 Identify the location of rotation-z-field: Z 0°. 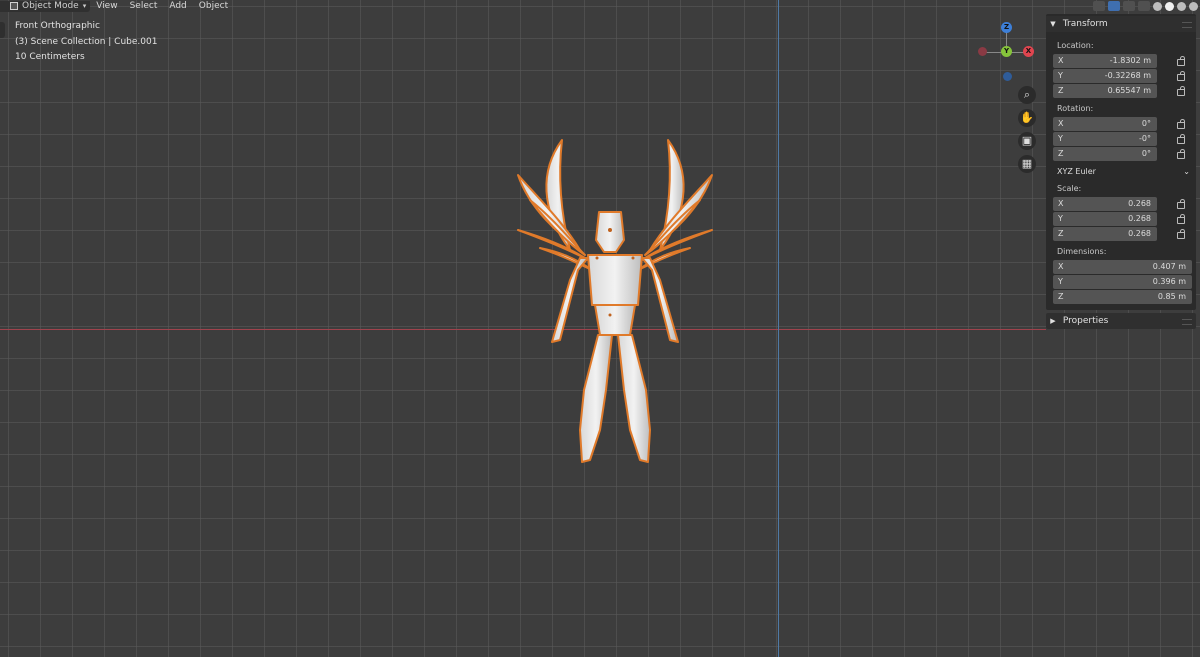
(1105, 154).